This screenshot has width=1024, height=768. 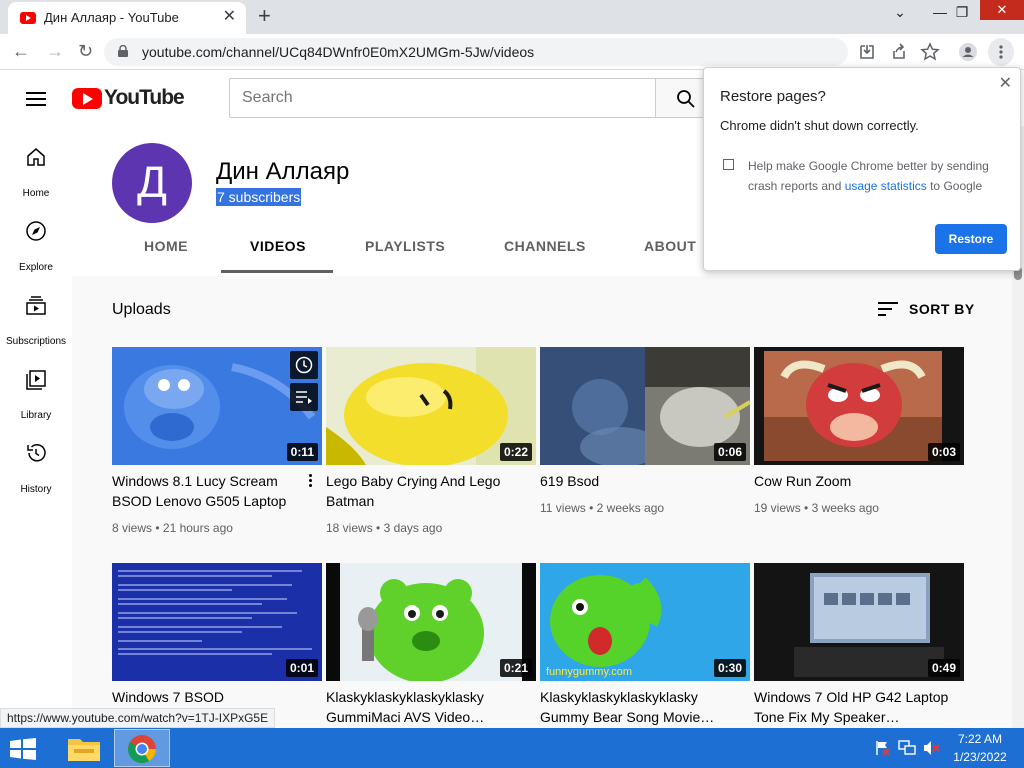 What do you see at coordinates (84, 748) in the screenshot?
I see `taskbar-file-explorer` at bounding box center [84, 748].